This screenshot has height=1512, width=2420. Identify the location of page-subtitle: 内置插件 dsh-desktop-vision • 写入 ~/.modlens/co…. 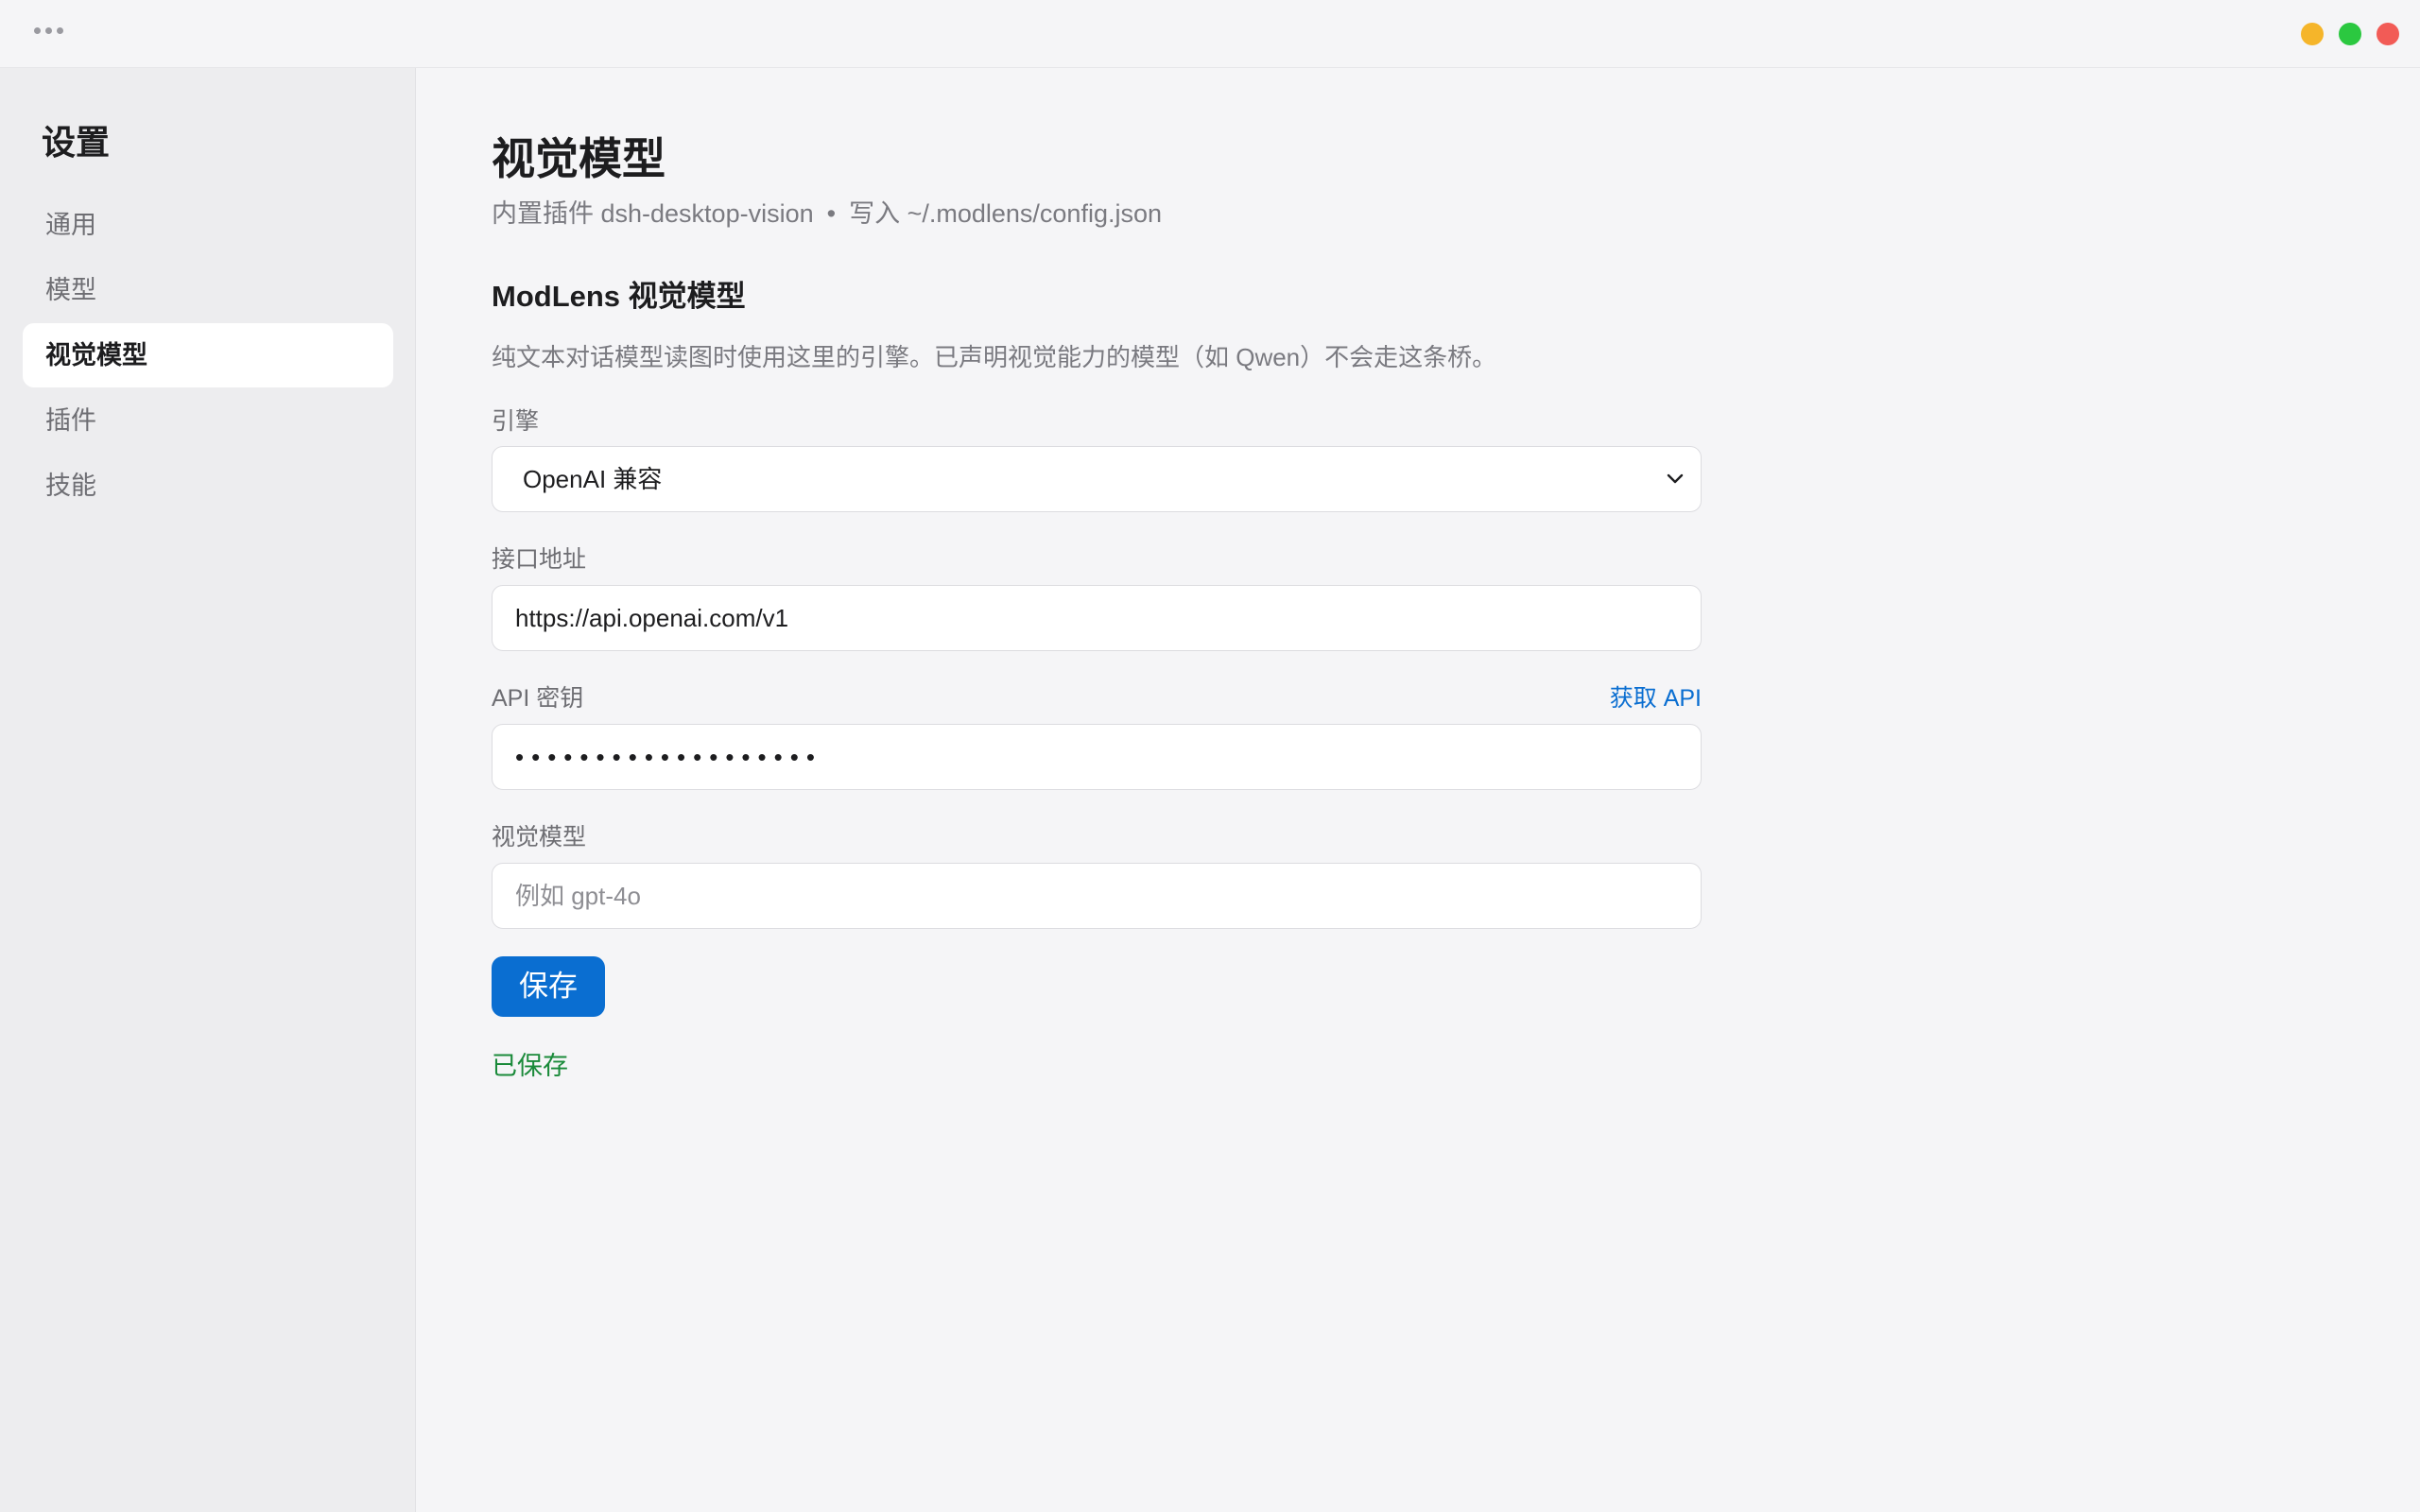
(827, 211).